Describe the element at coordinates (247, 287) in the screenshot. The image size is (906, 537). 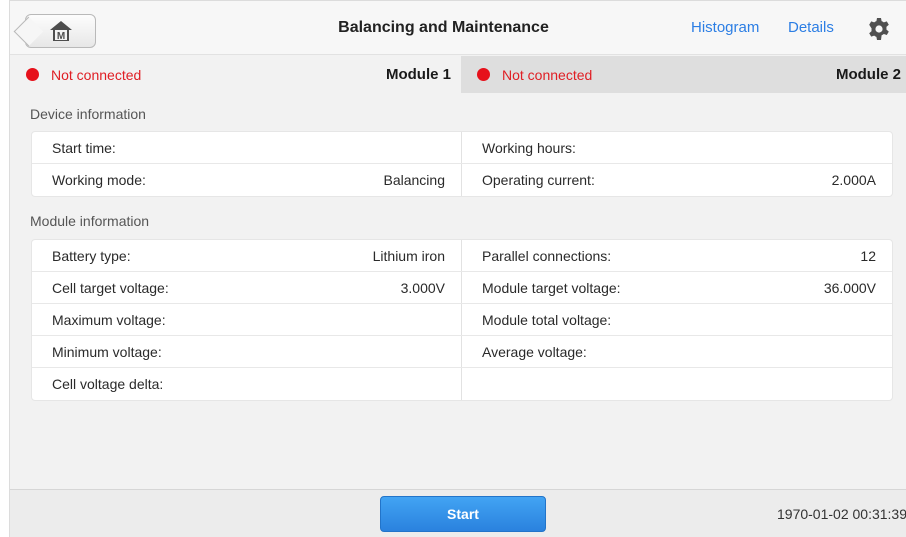
I see `info-cell: Cell target voltage: 3.000V` at that location.